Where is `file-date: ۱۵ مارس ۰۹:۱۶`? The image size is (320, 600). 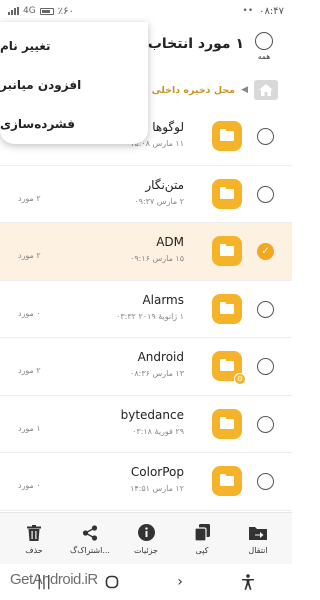 file-date: ۱۵ مارس ۰۹:۱۶ is located at coordinates (157, 258).